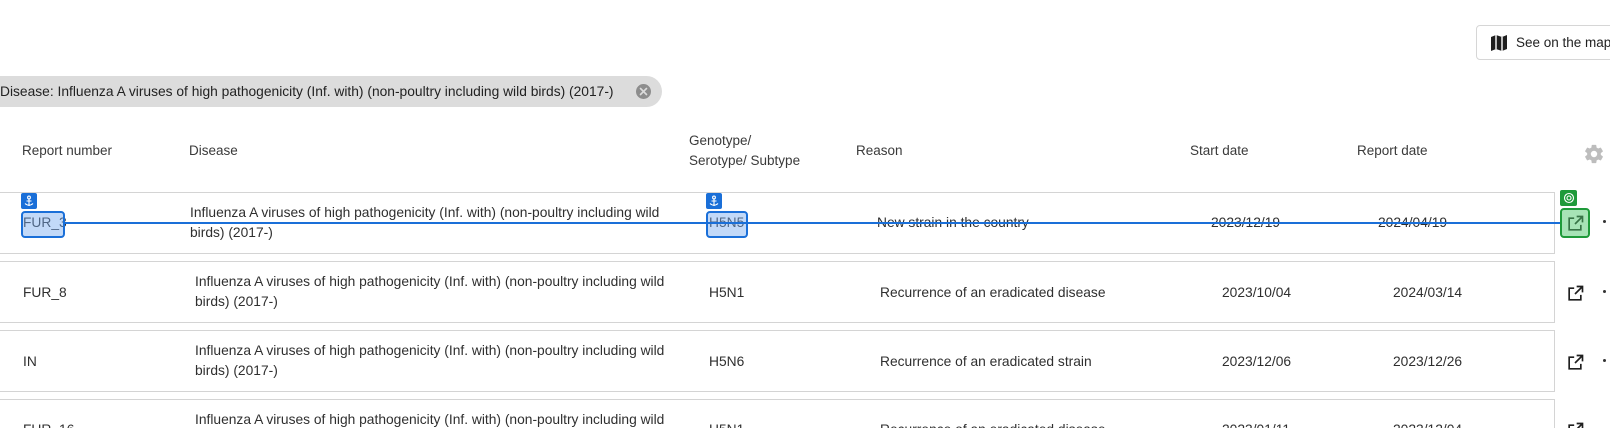  I want to click on map-icon, so click(1499, 43).